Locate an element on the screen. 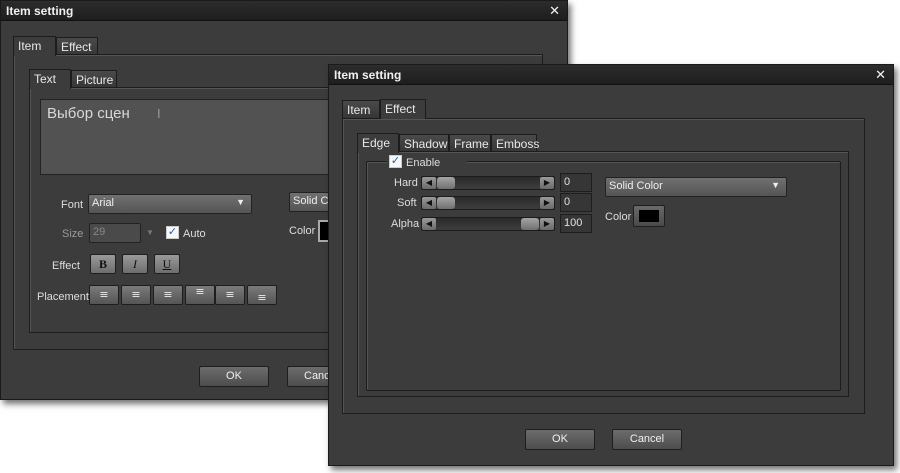 The width and height of the screenshot is (900, 473). size-label: Size is located at coordinates (73, 234).